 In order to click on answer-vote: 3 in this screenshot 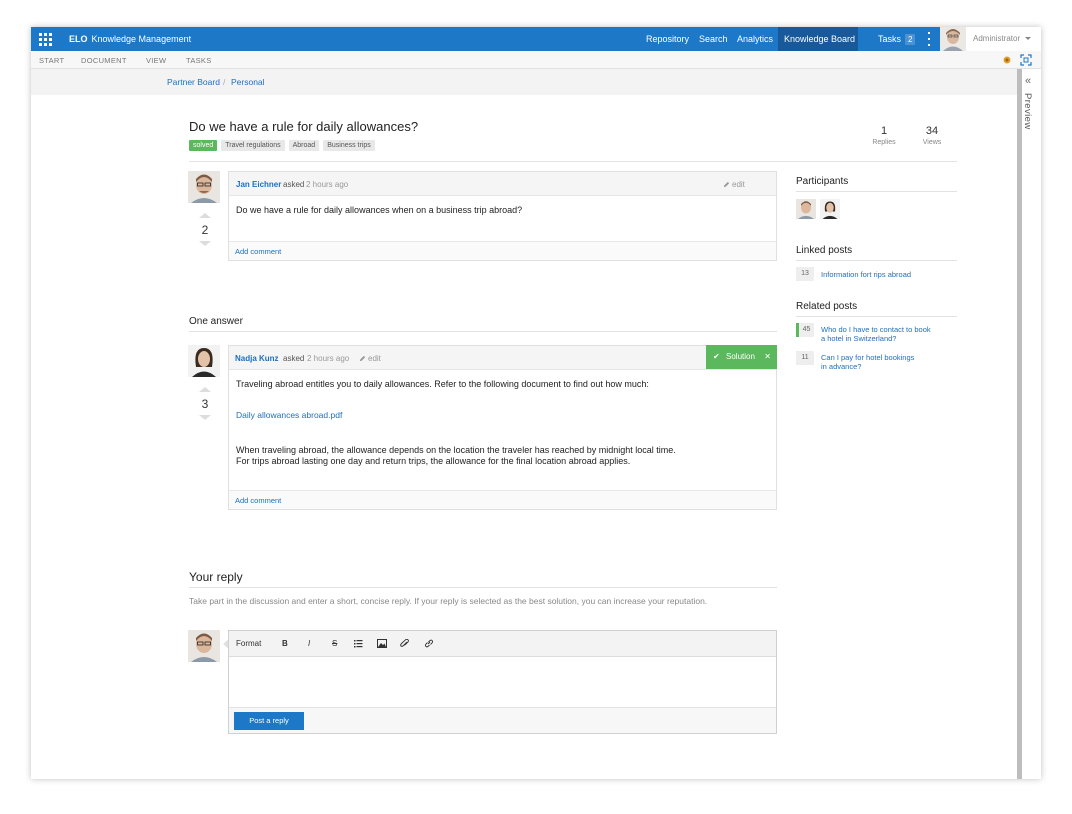, I will do `click(205, 403)`.